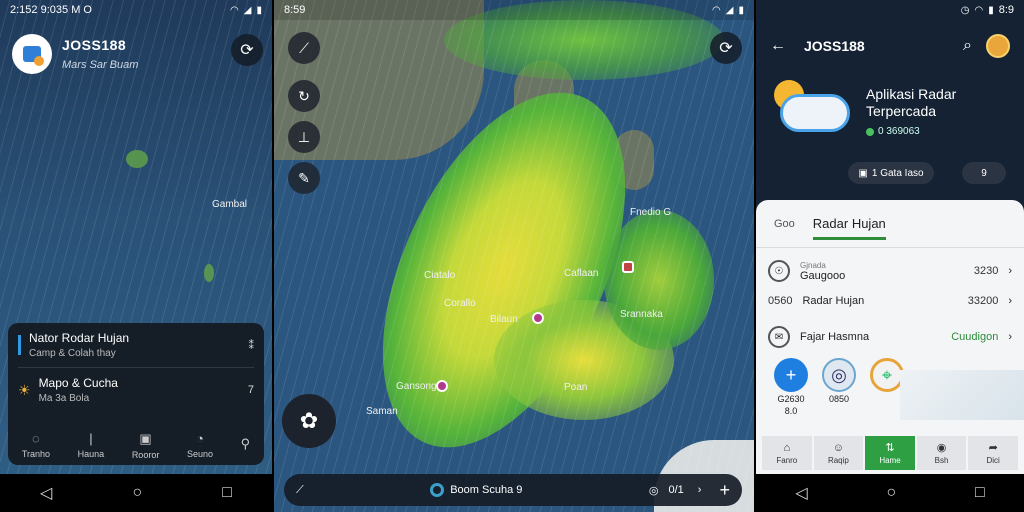  Describe the element at coordinates (984, 173) in the screenshot. I see `filter-chip-small: 9` at that location.